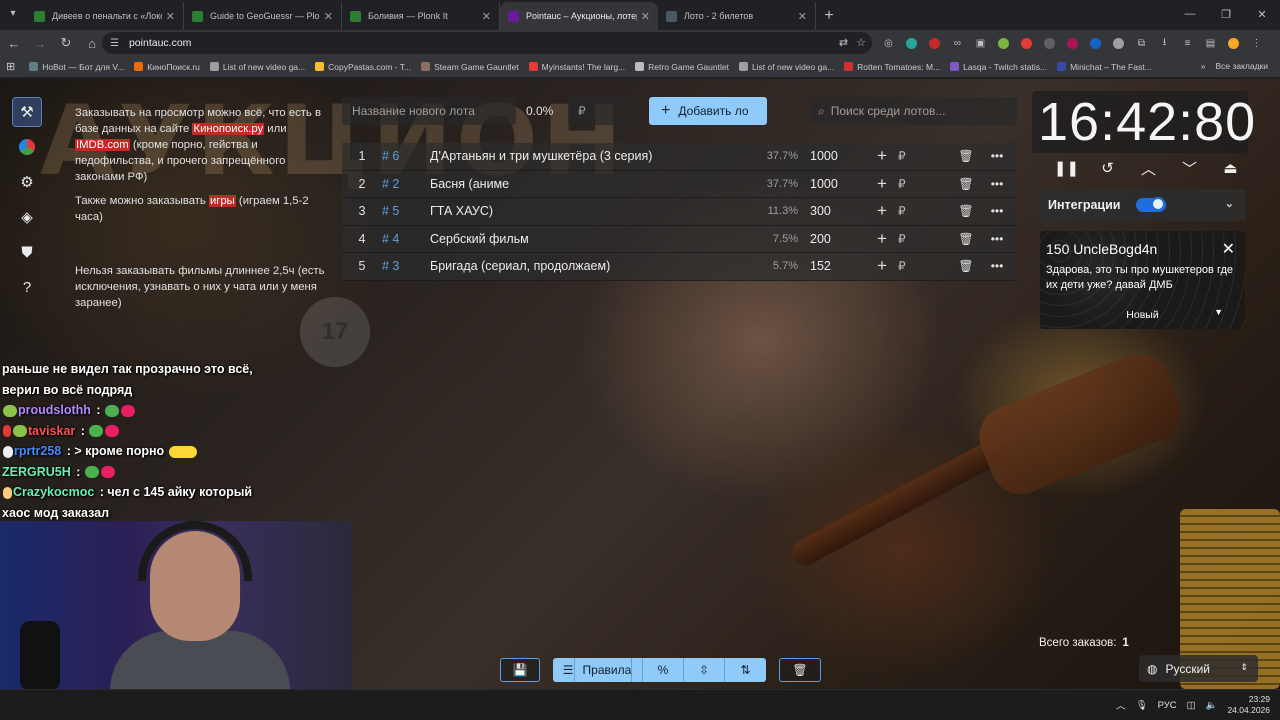 The height and width of the screenshot is (720, 1280). Describe the element at coordinates (1066, 168) in the screenshot. I see `pause-icon: ❚❚` at that location.